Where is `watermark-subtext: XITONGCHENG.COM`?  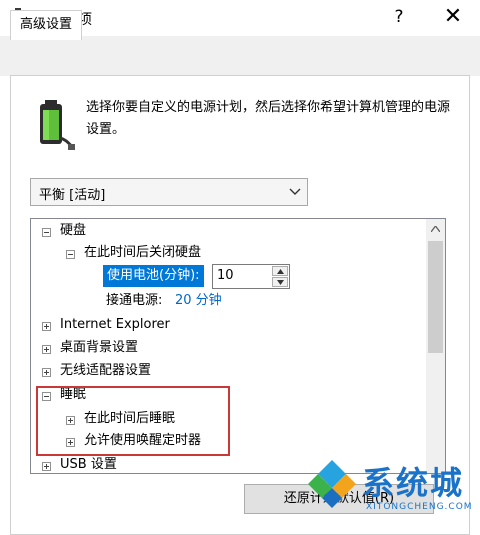 watermark-subtext: XITONGCHENG.COM is located at coordinates (419, 507).